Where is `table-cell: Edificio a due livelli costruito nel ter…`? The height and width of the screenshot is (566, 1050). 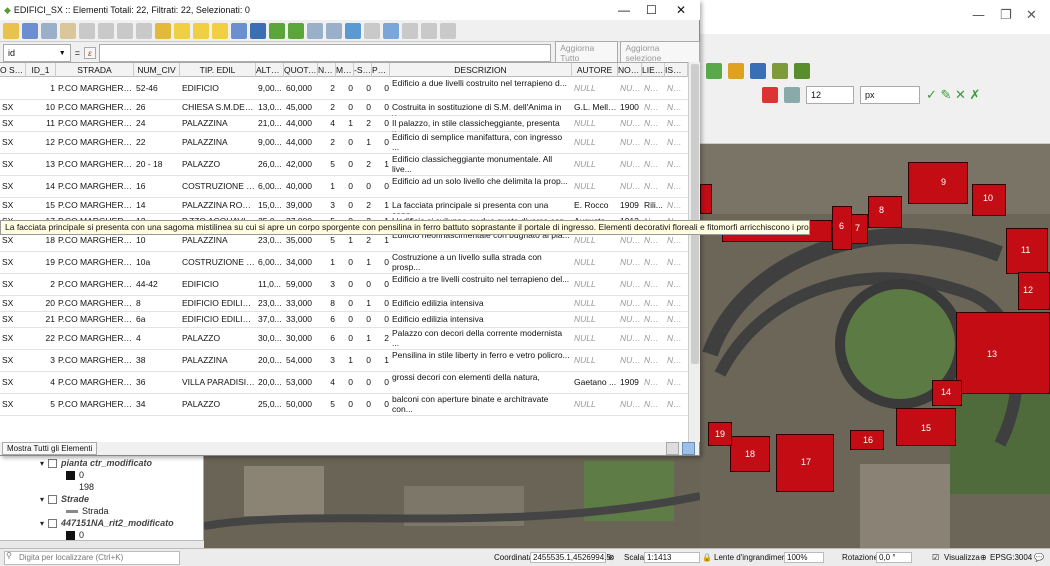
table-cell: Edificio a due livelli costruito nel ter… is located at coordinates (481, 84).